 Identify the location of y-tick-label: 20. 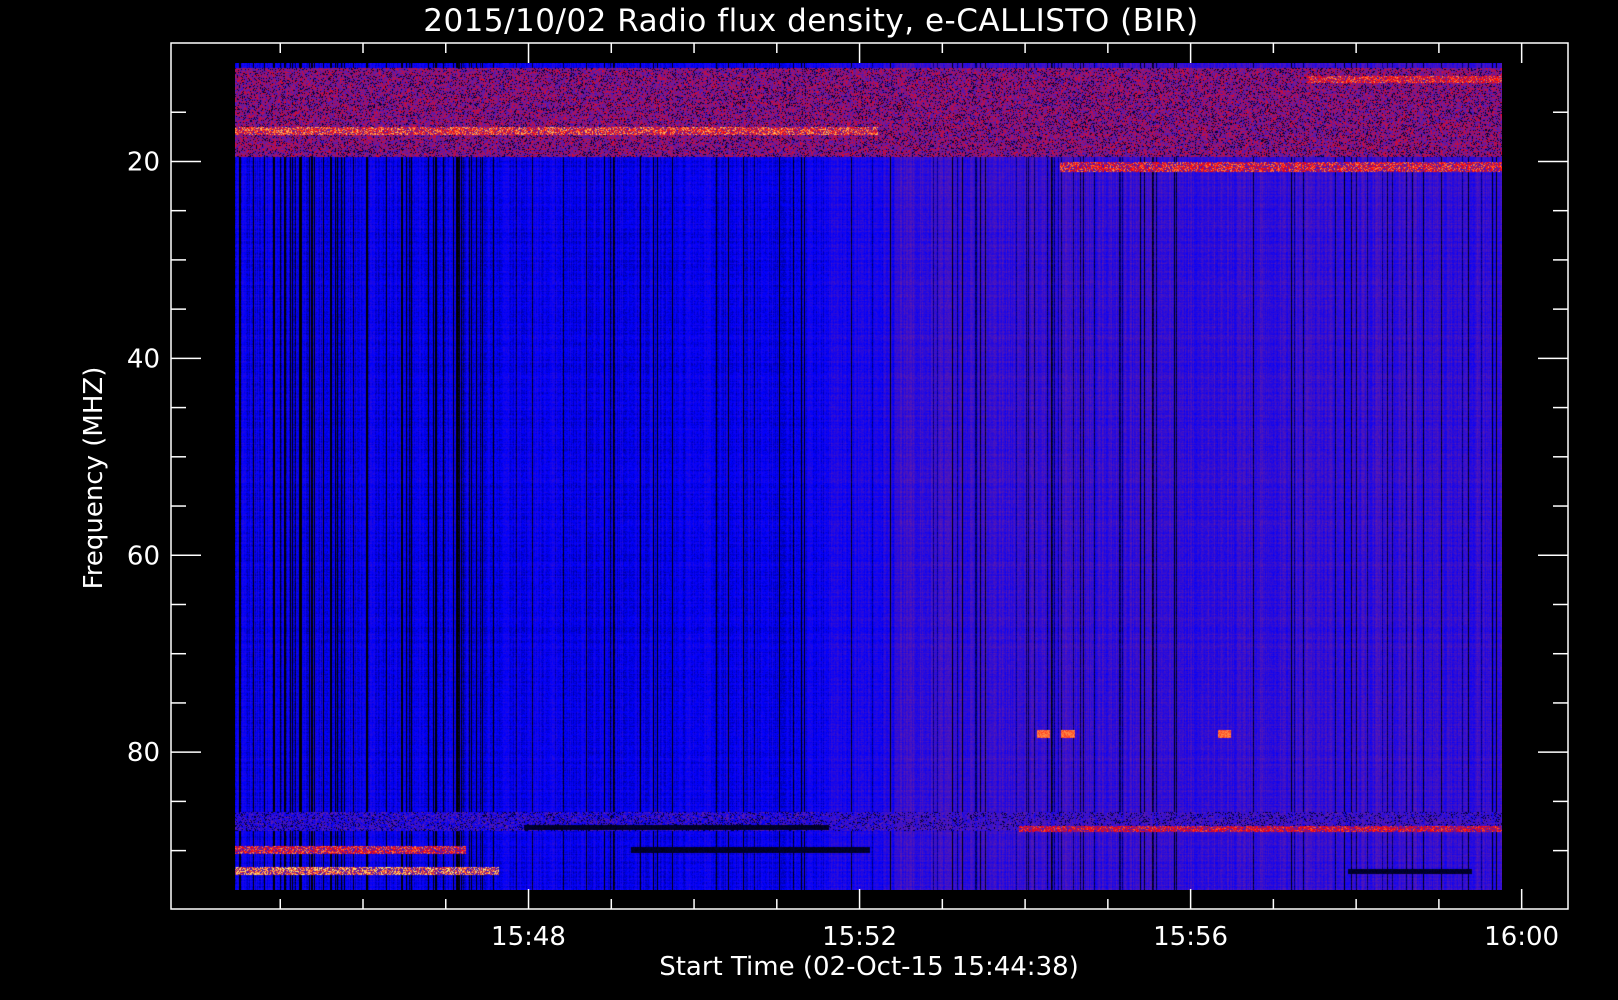
(143, 162).